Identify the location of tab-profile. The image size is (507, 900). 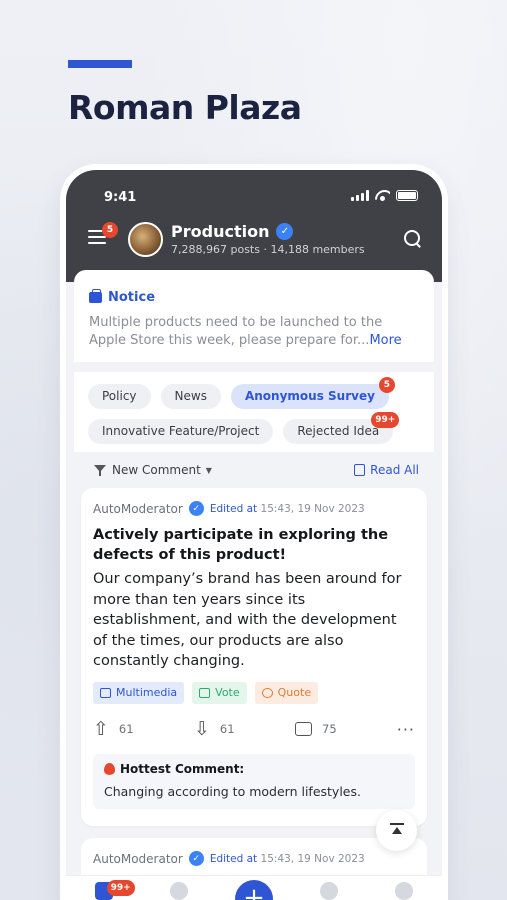
(404, 891).